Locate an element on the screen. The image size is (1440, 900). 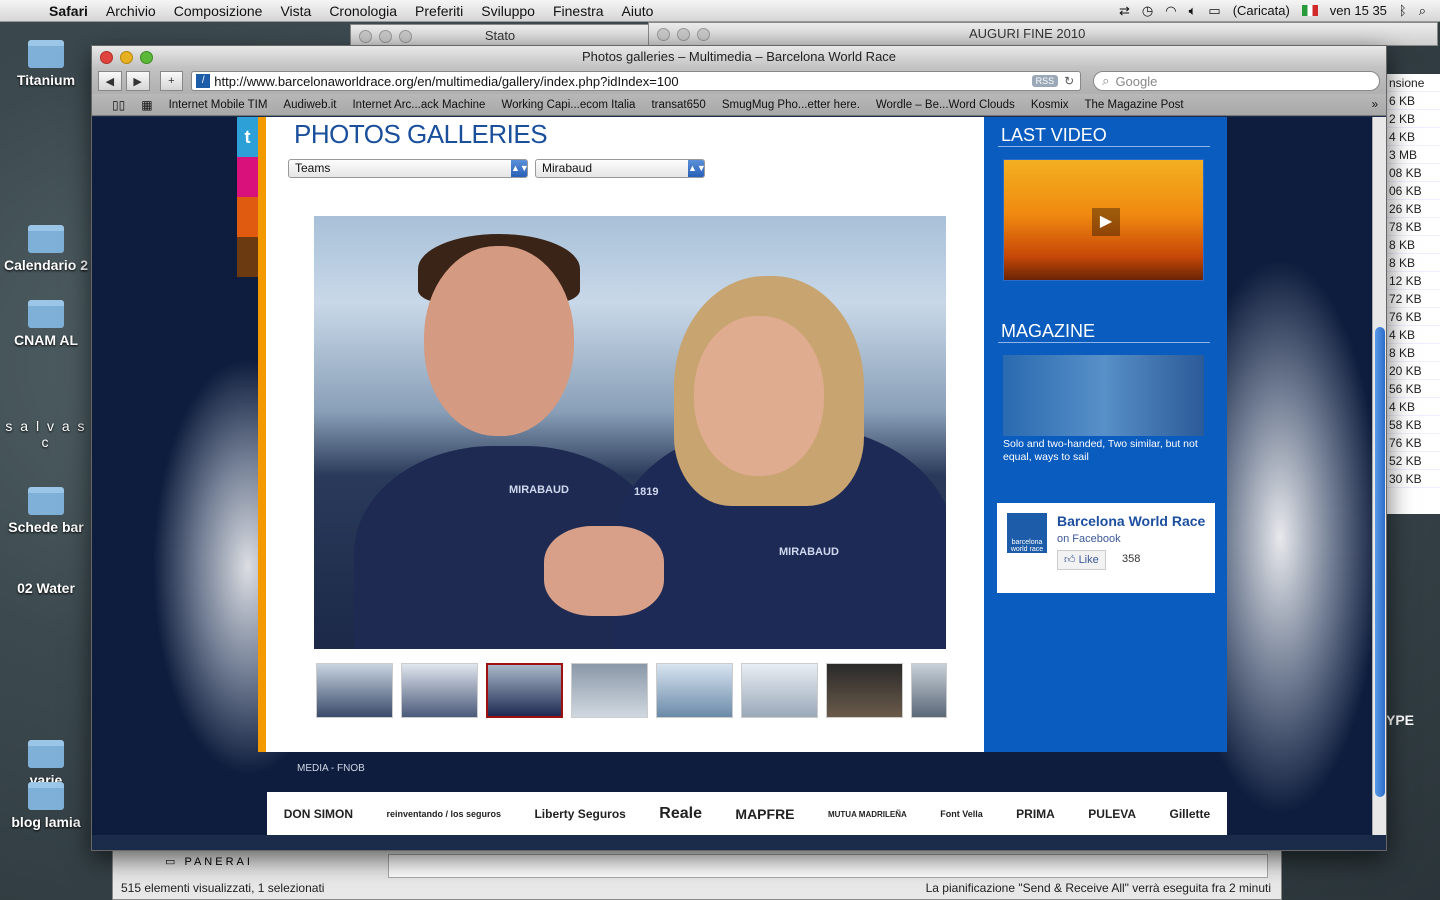
chevron-down-icon: ▲▼ is located at coordinates (520, 168).